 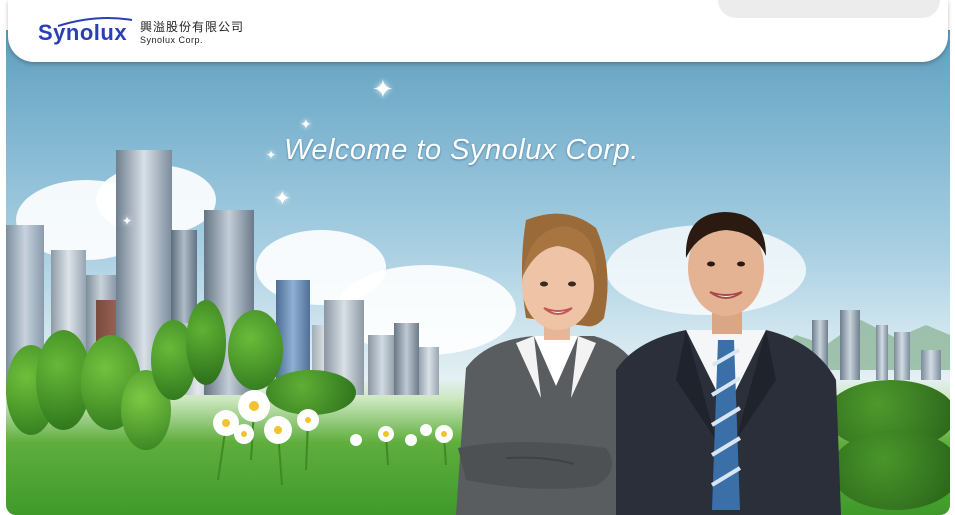 I want to click on site-header: Synolux 興溢股份有限公司 Synolux Corp., so click(x=478, y=31).